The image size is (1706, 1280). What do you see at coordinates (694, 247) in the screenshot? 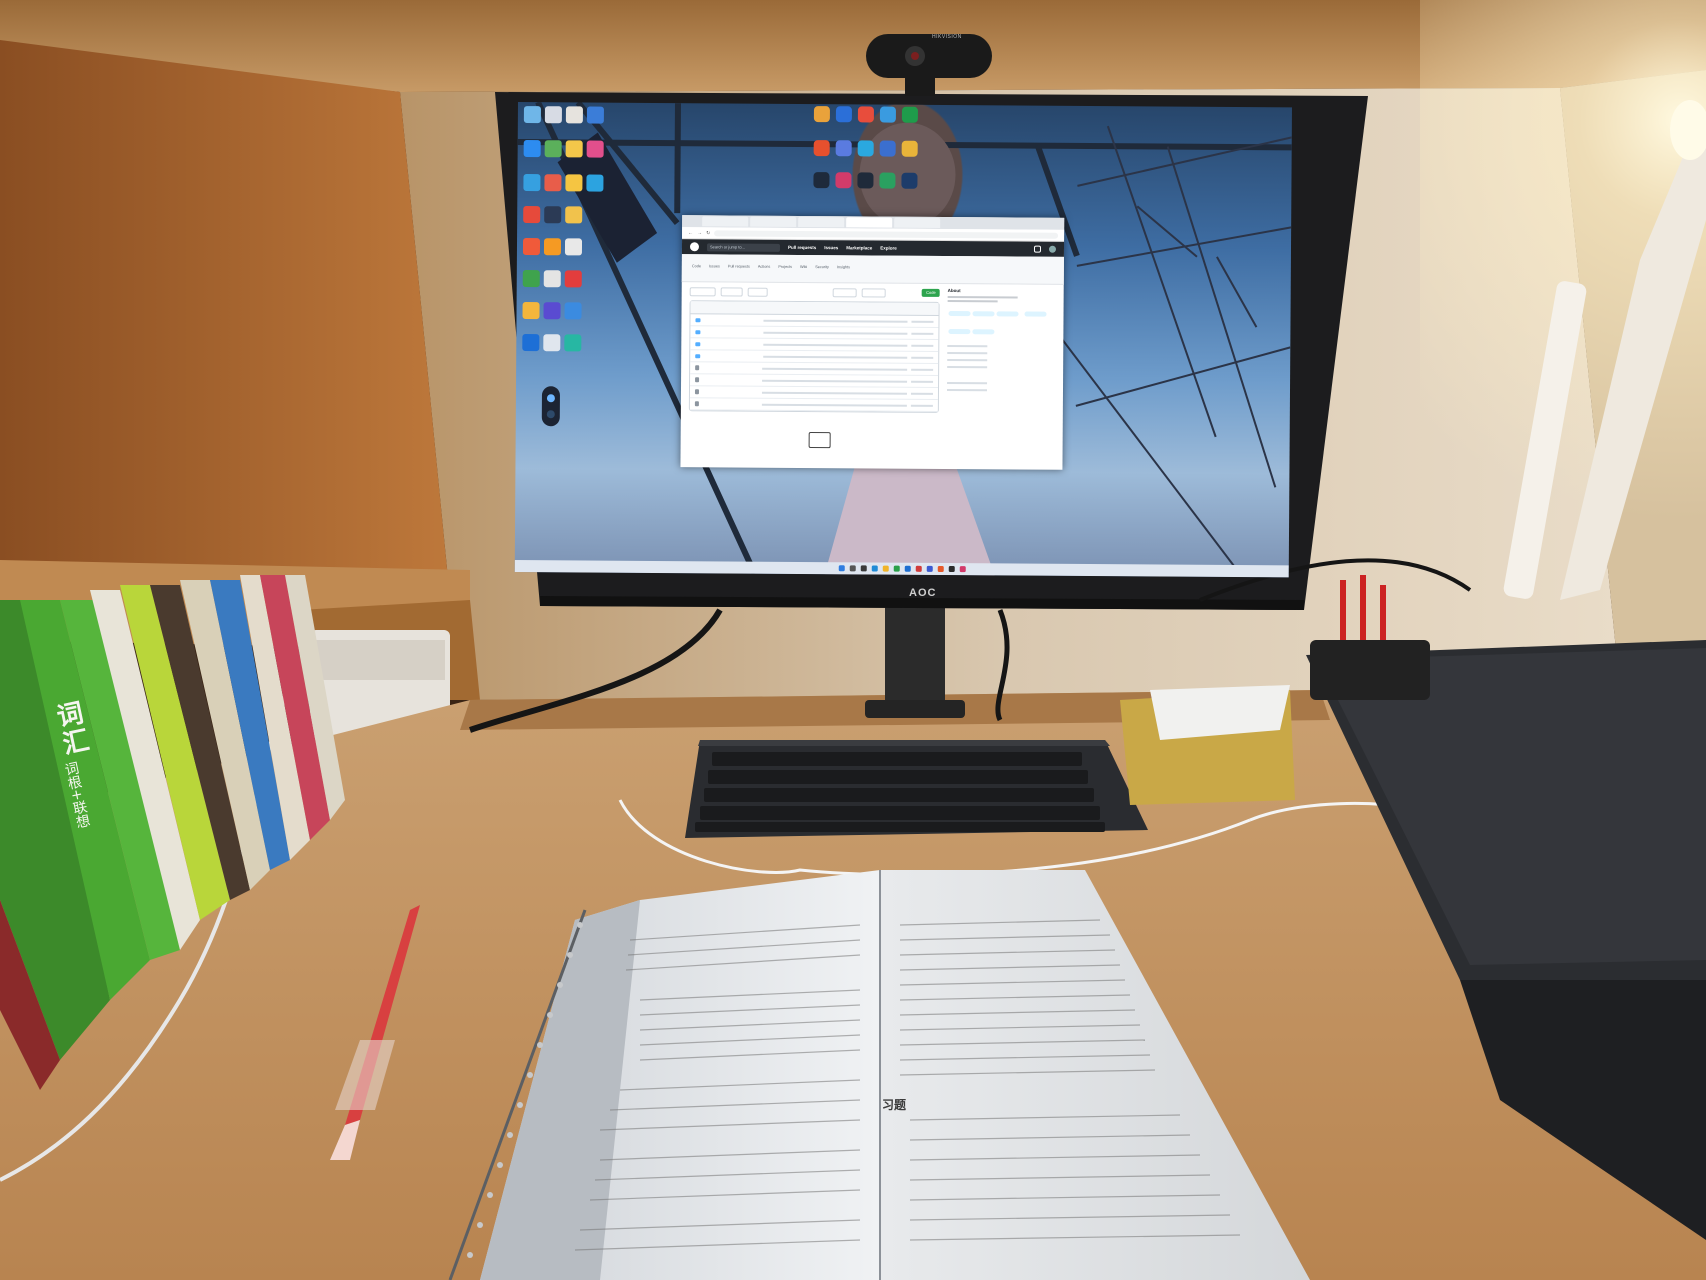
I see `github-logo-icon` at bounding box center [694, 247].